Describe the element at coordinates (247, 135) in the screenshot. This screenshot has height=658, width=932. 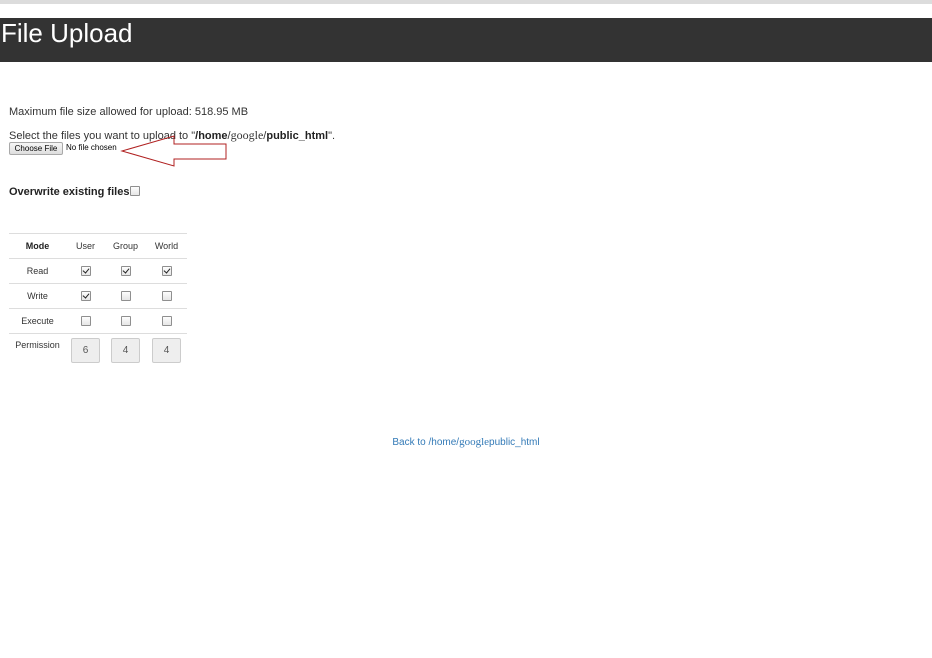
I see `destination-user: google` at that location.